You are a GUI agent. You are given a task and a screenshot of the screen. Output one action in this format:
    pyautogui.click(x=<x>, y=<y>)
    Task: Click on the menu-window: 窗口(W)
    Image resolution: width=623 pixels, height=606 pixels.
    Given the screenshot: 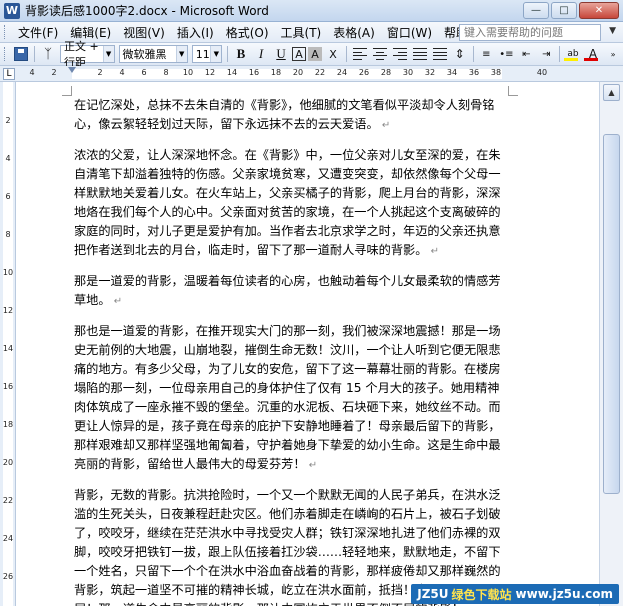 What is the action you would take?
    pyautogui.click(x=409, y=32)
    